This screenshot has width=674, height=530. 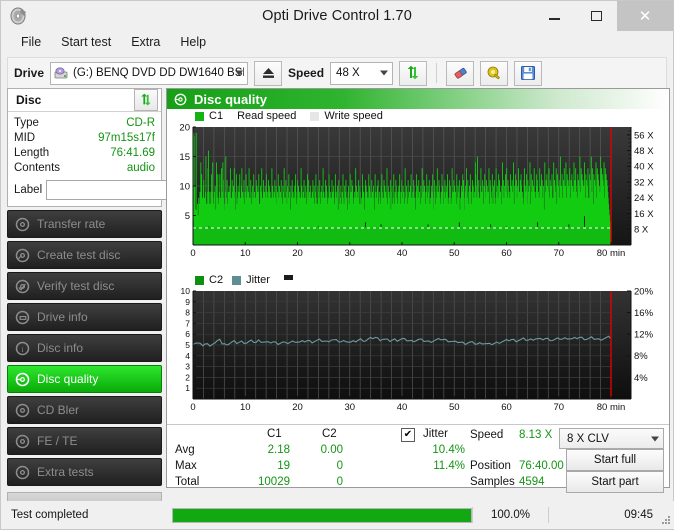 I want to click on sidebar-item-label: Extra tests, so click(x=65, y=472).